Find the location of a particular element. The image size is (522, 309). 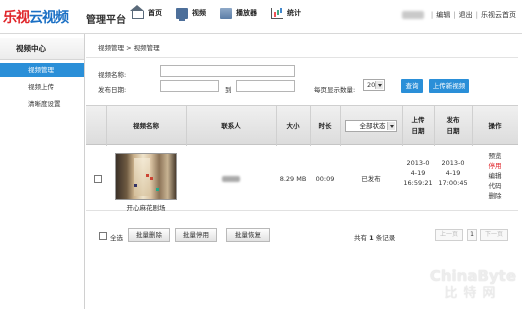

bulk-disable-button: 批量停用 is located at coordinates (196, 235).